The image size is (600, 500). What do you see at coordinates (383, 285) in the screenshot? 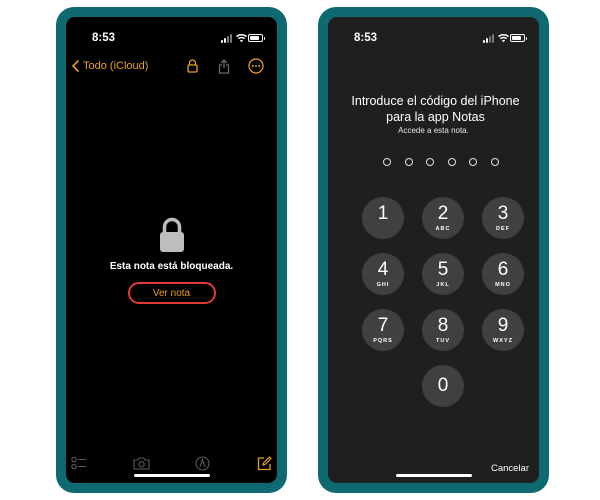
I see `key-letters: GHI` at bounding box center [383, 285].